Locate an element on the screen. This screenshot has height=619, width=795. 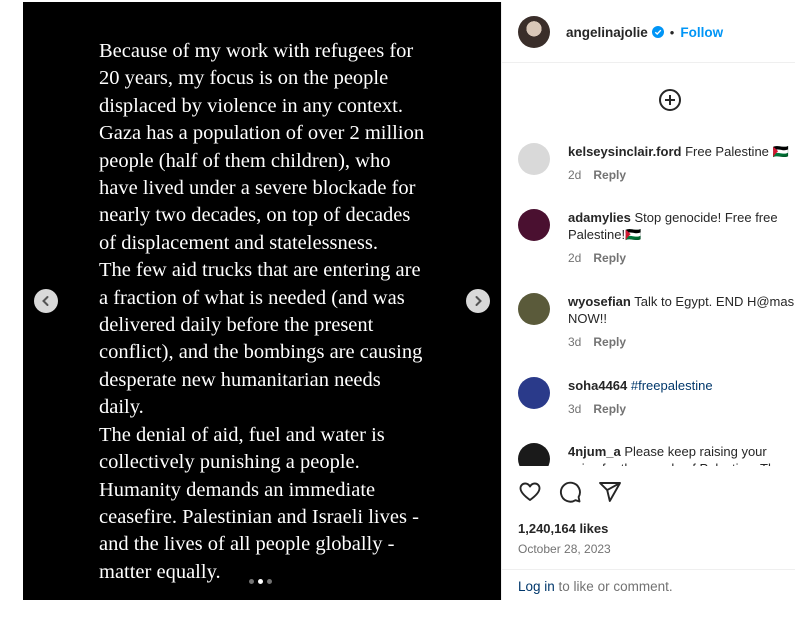
caption-line: collectively punishing a people. is located at coordinates (229, 462).